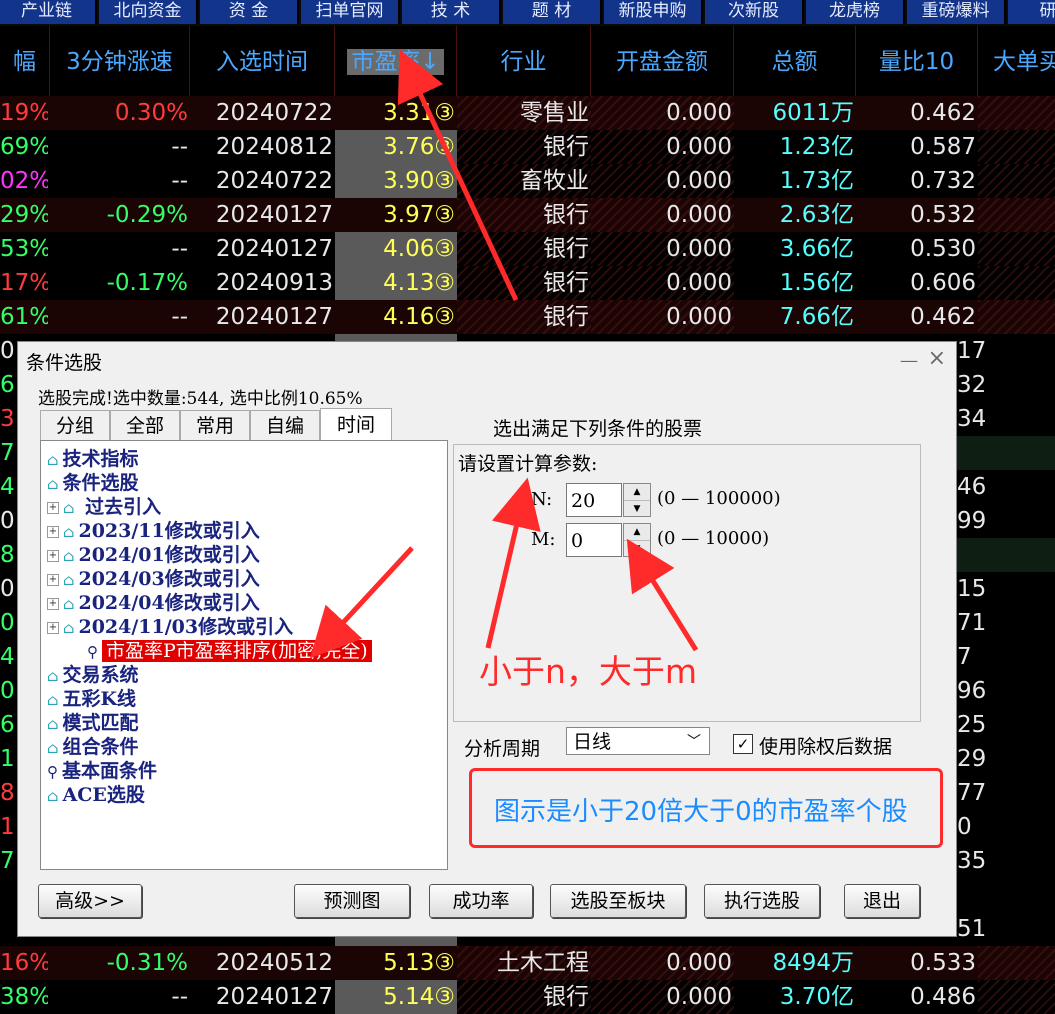  Describe the element at coordinates (92, 652) in the screenshot. I see `binoculars-icon: ⚲` at that location.